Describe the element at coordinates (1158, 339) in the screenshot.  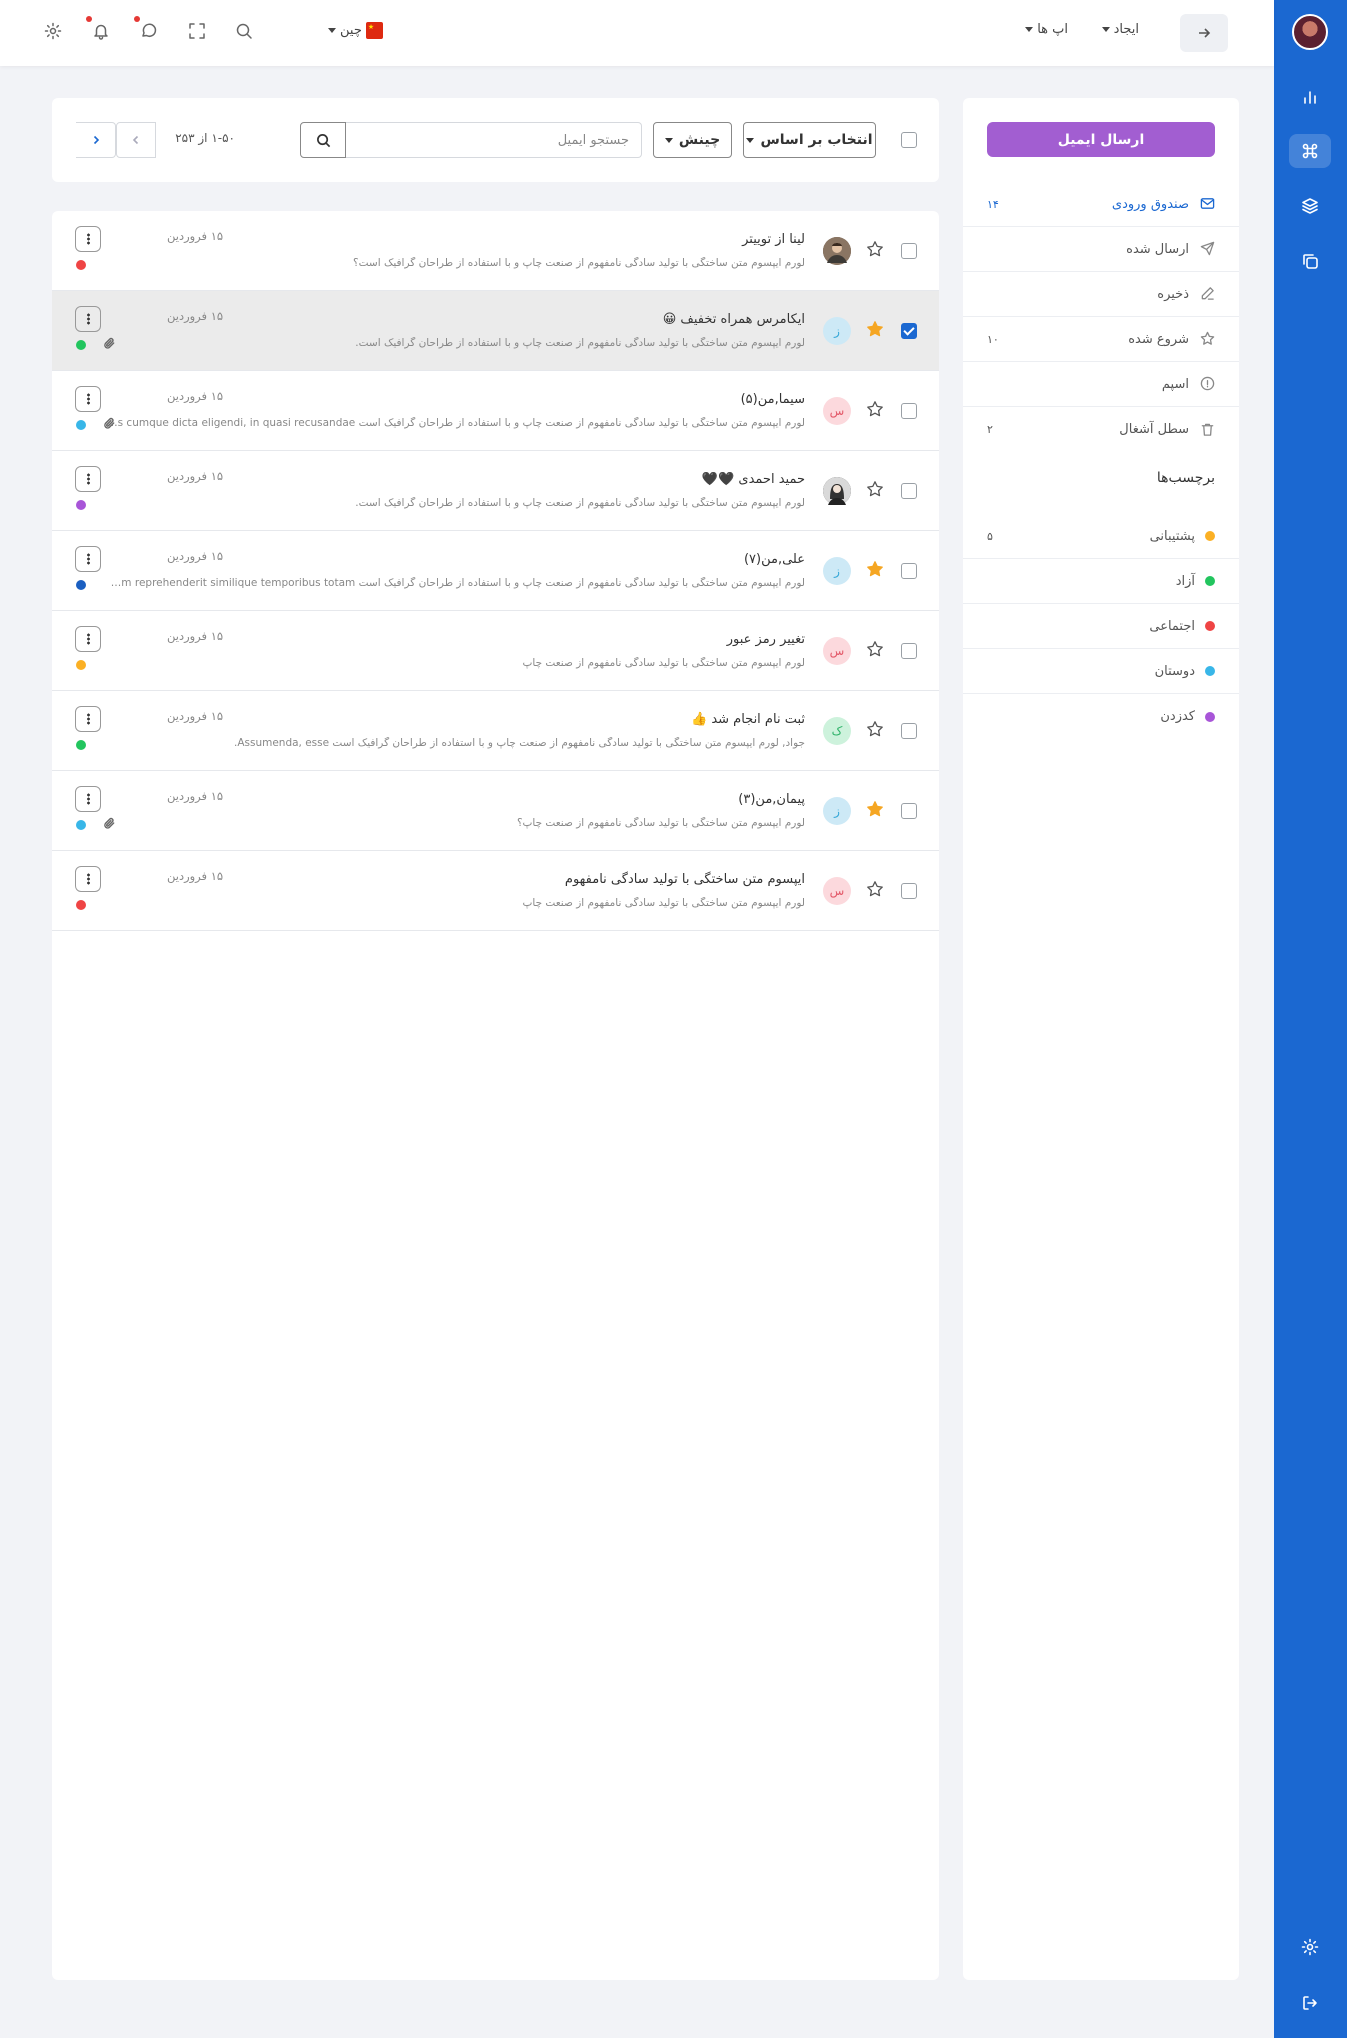
I see `folder-label: شروع شده` at that location.